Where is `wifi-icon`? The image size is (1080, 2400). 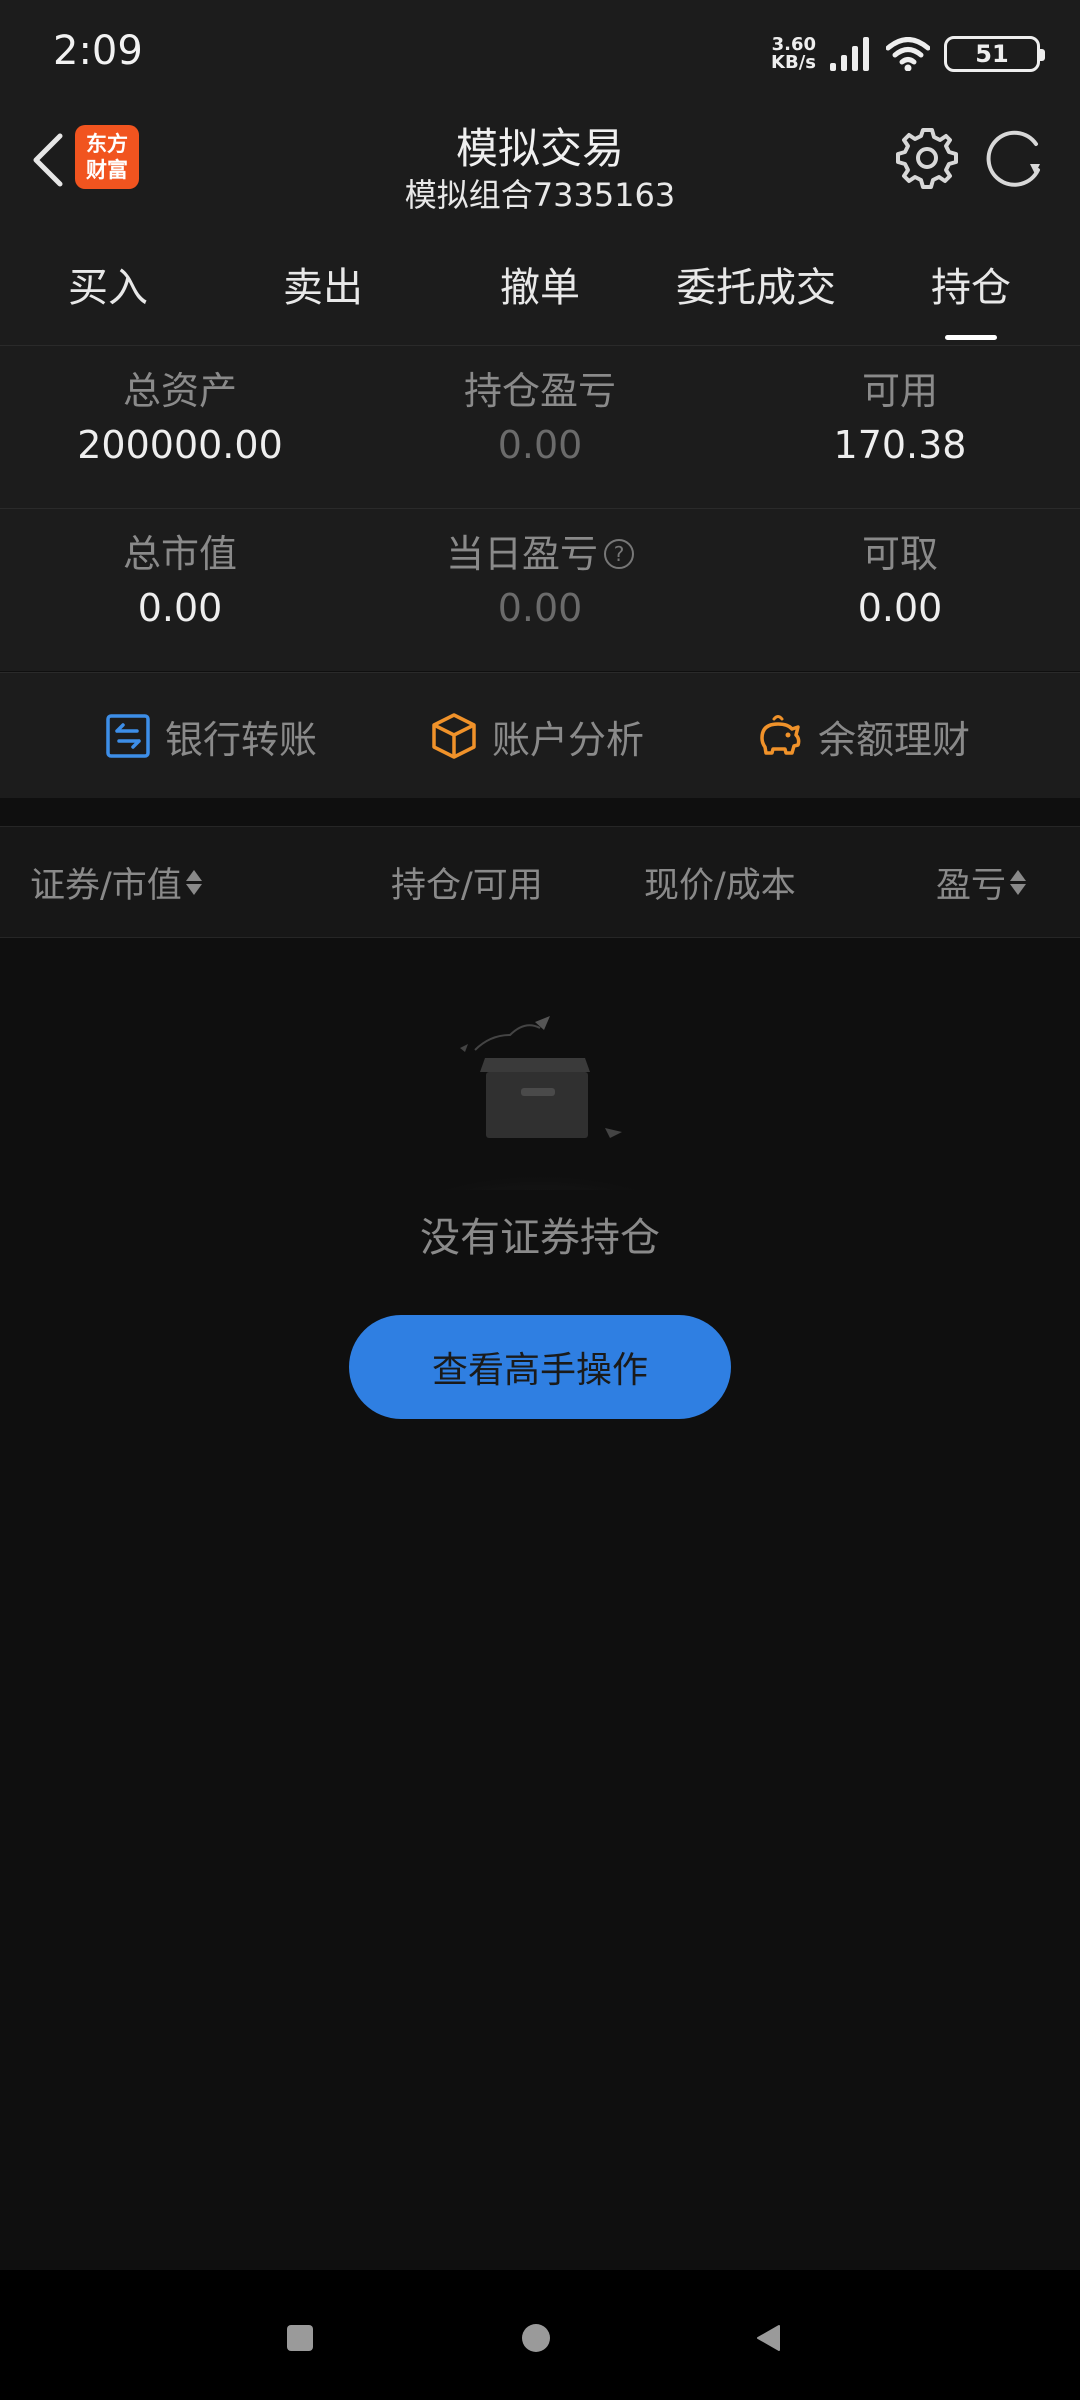
wifi-icon is located at coordinates (908, 54).